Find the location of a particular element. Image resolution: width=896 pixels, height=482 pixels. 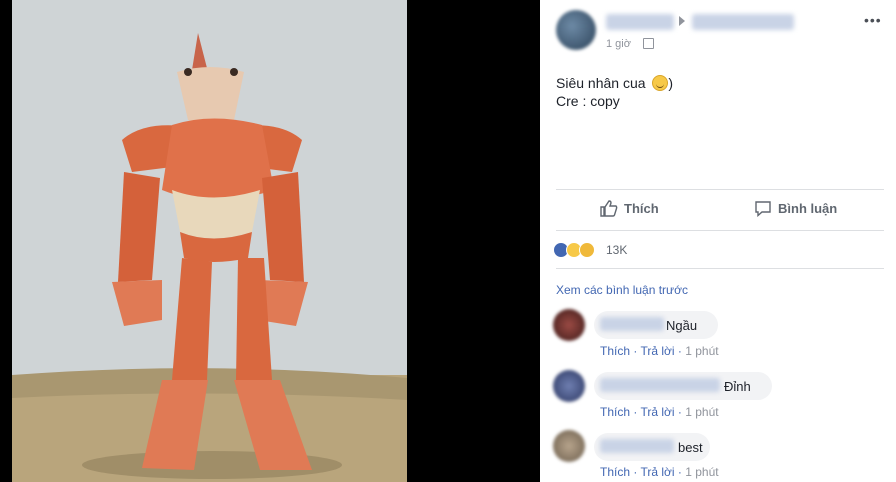

like-button: Thích is located at coordinates (629, 208).